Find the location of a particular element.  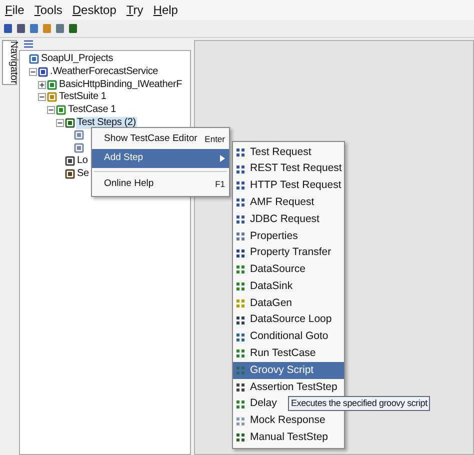

shortcut-label: F1 is located at coordinates (220, 184).